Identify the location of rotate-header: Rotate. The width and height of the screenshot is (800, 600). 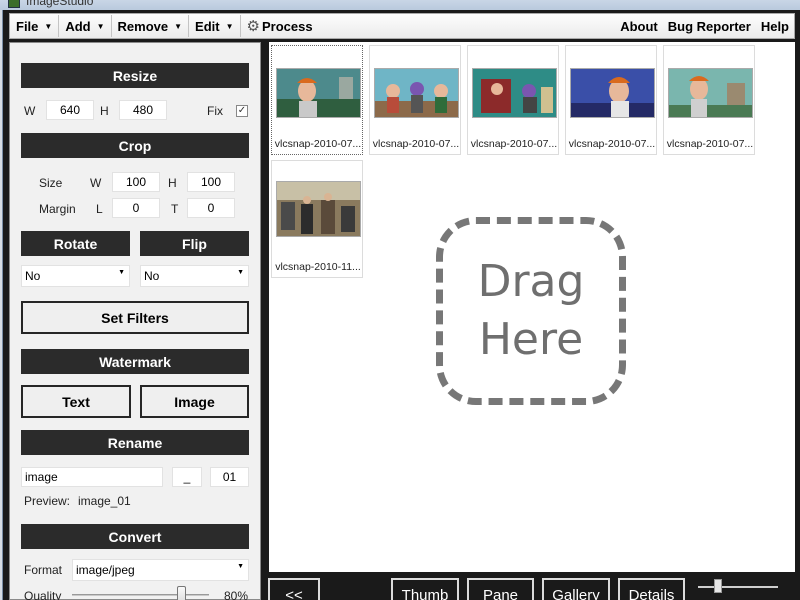
(75, 243).